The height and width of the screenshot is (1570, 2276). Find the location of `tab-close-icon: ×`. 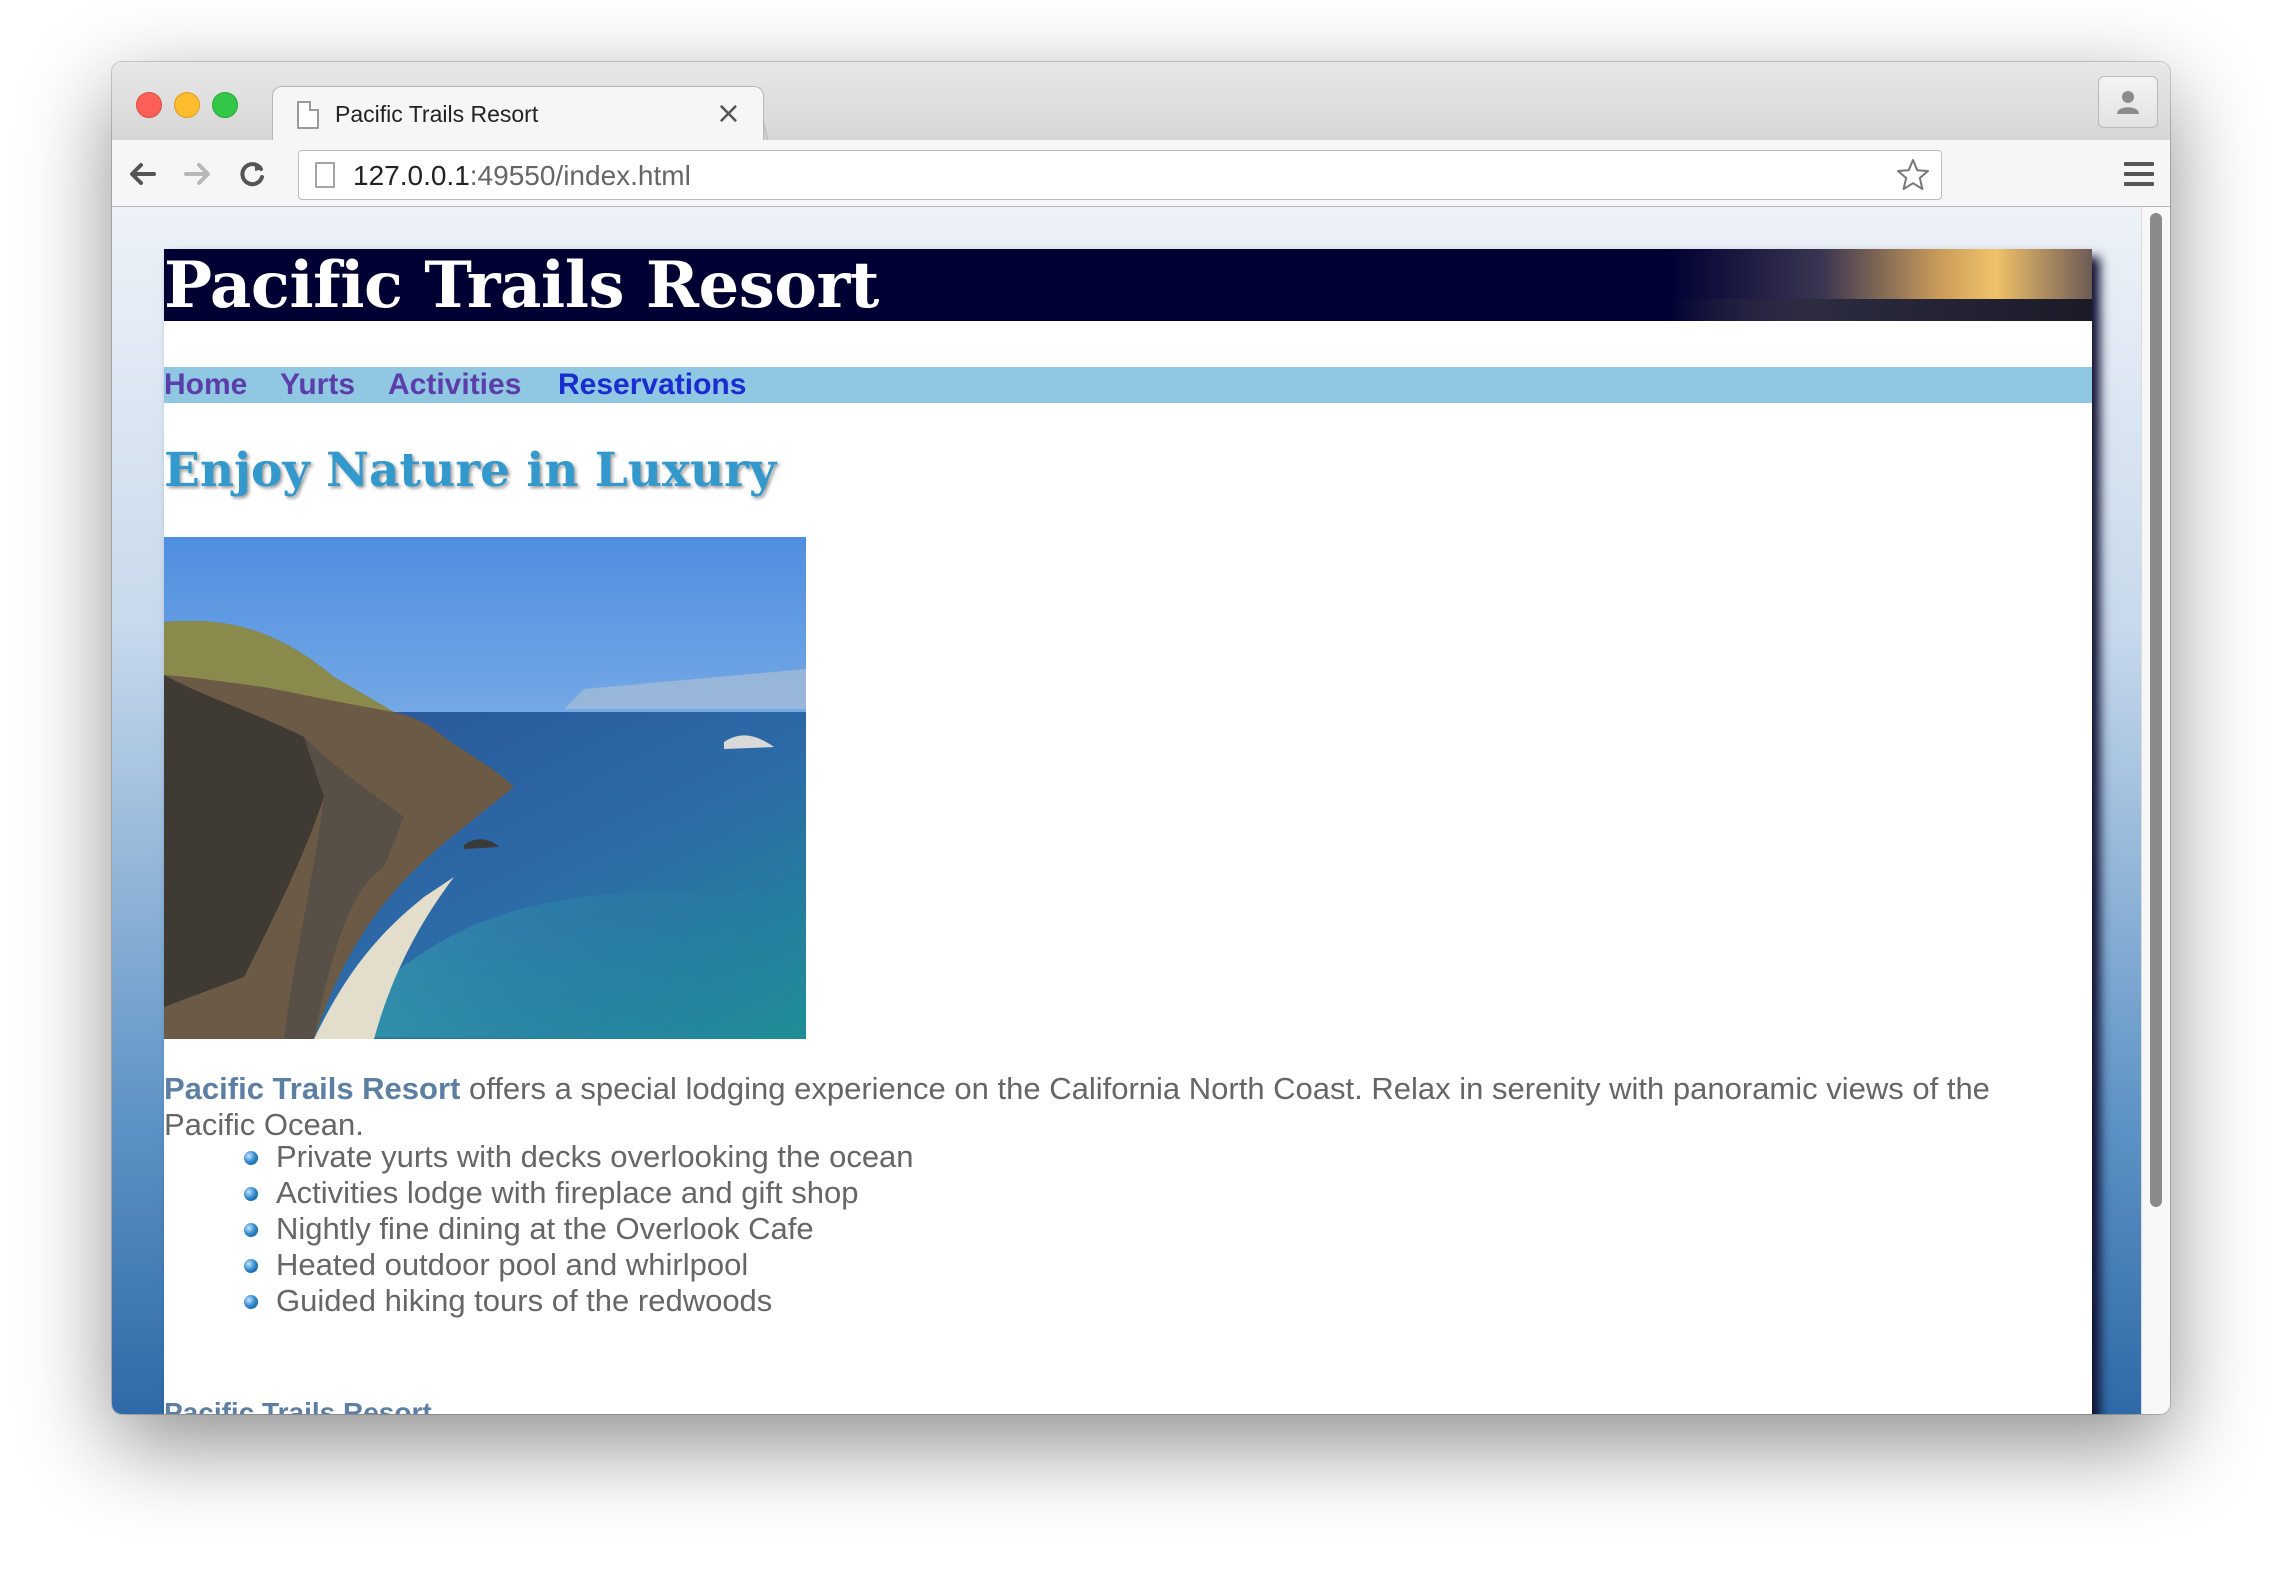

tab-close-icon: × is located at coordinates (728, 113).